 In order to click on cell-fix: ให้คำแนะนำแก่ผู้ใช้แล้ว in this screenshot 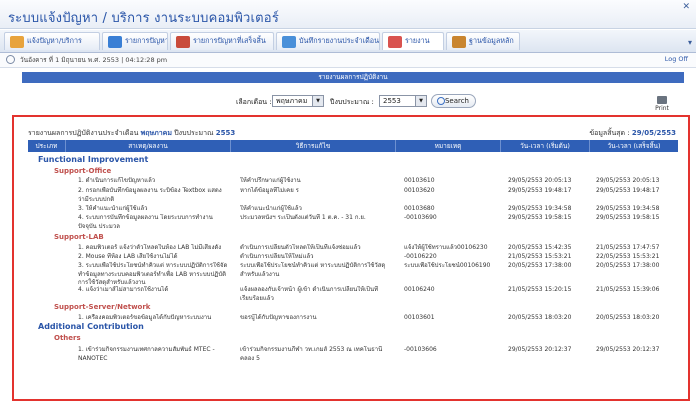, I will do `click(271, 208)`.